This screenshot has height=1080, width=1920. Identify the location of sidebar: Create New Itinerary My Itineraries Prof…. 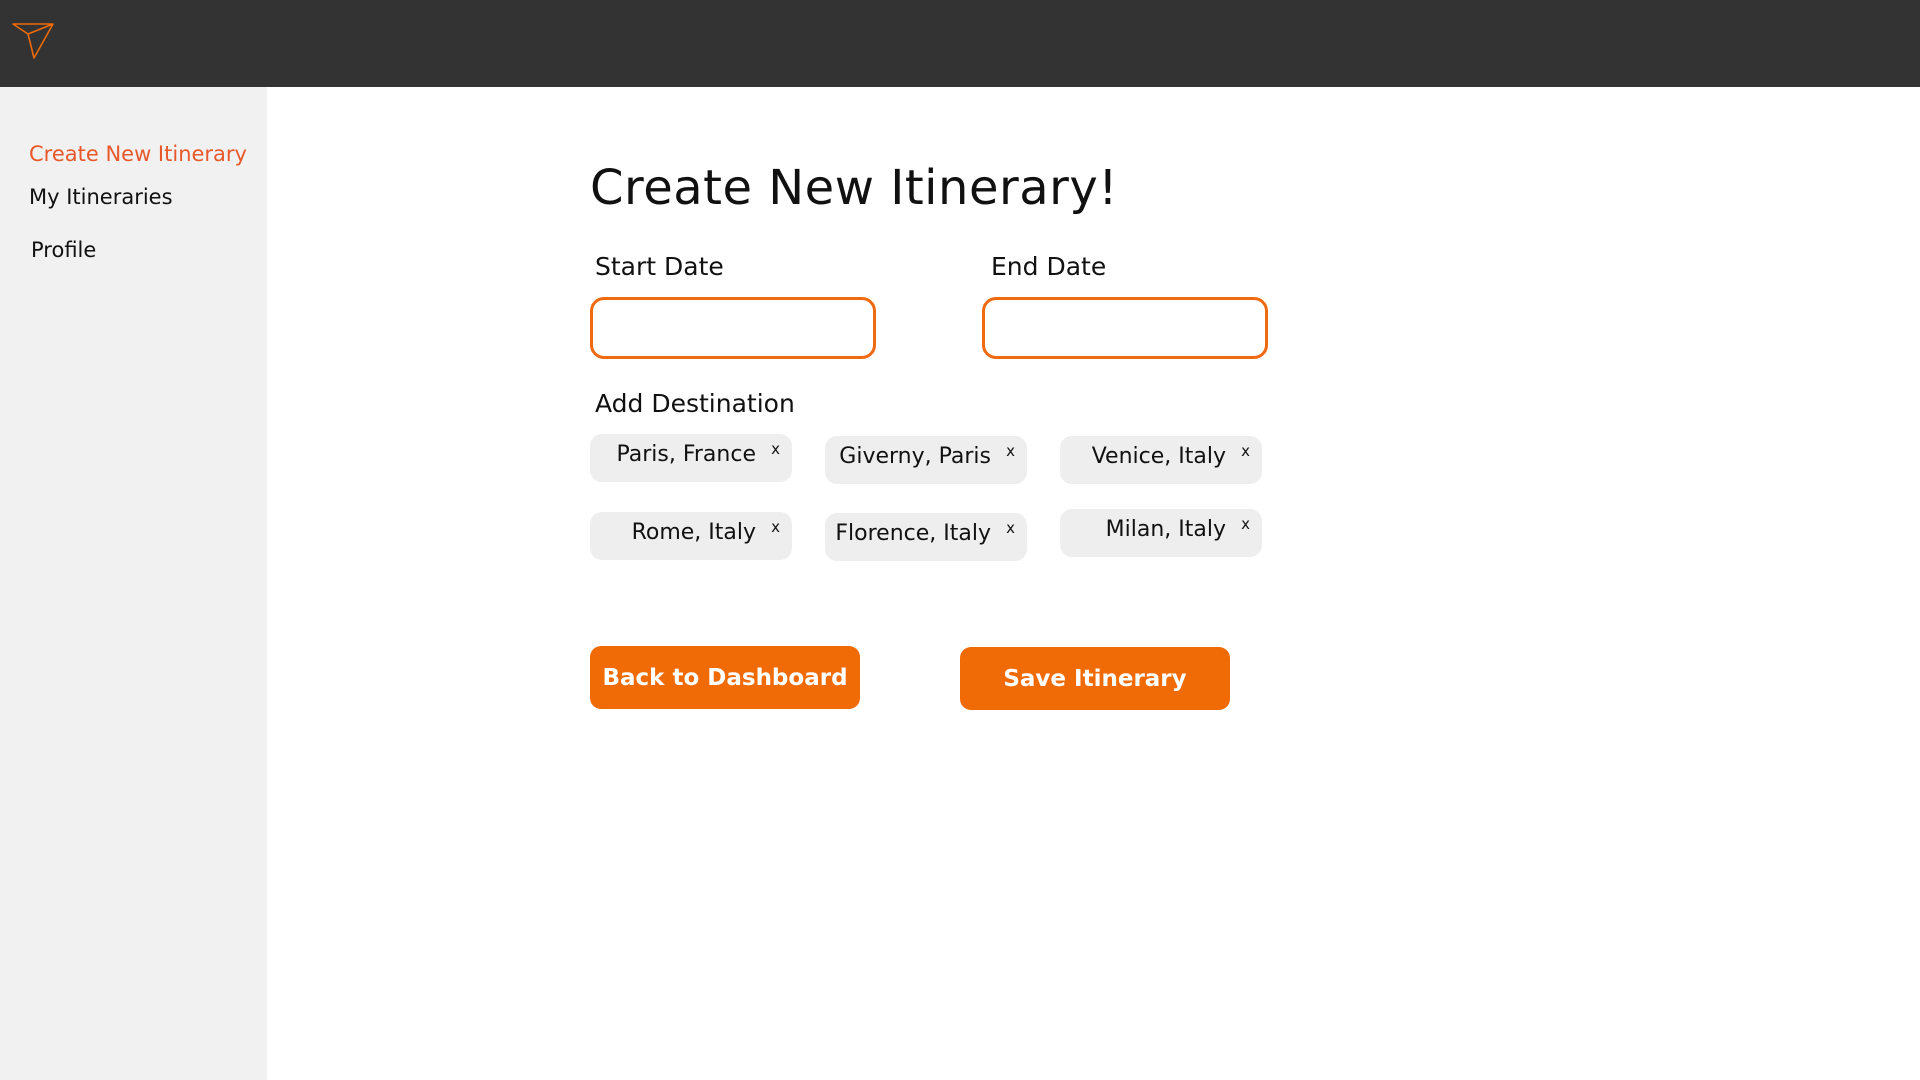
(133, 583).